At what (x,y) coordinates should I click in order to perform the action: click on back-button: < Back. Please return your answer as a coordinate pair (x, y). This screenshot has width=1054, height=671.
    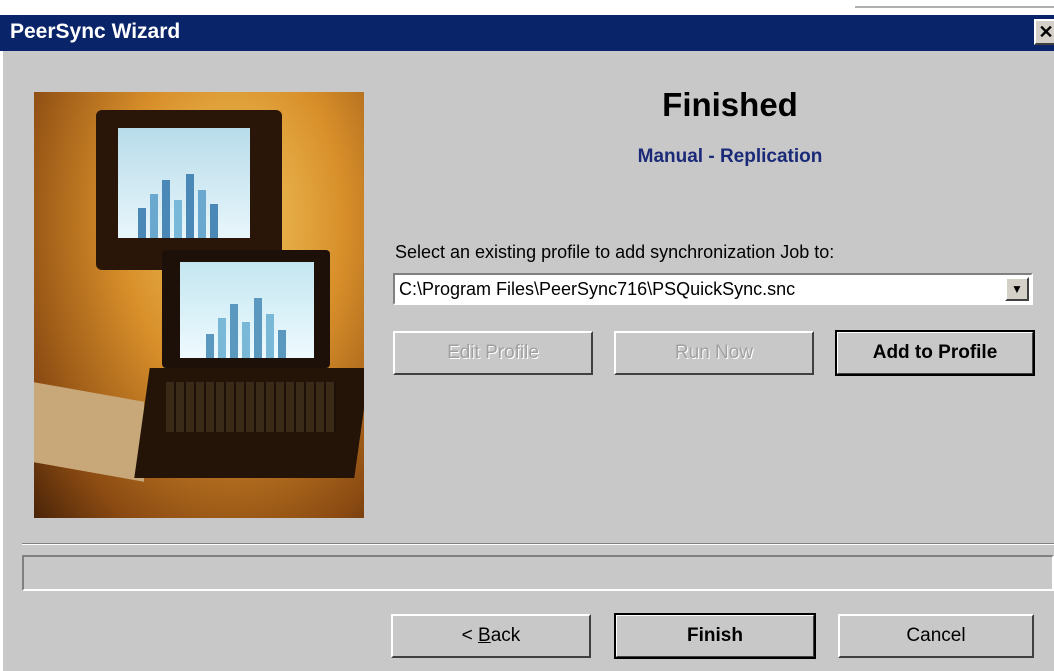
    Looking at the image, I should click on (491, 636).